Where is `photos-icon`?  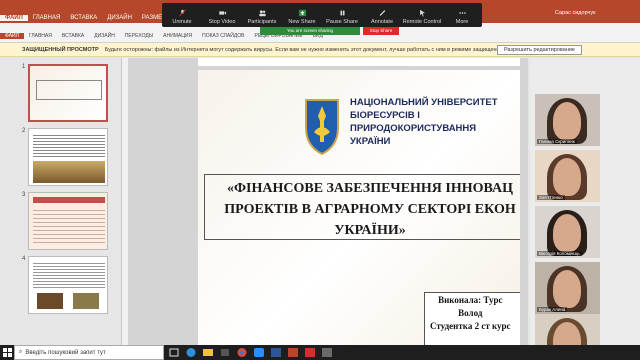 photos-icon is located at coordinates (327, 352).